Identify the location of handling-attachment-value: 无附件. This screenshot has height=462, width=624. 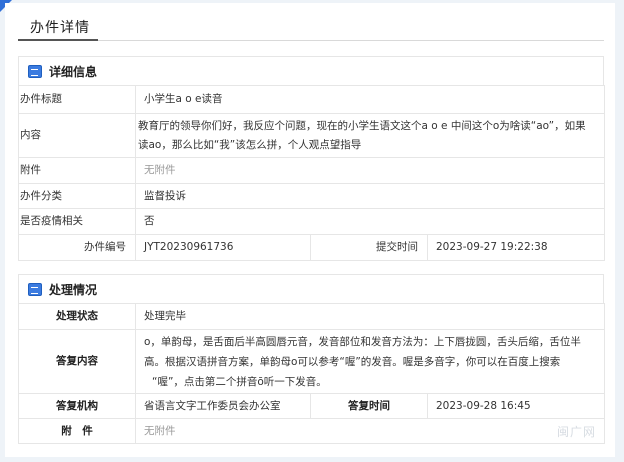
(370, 431).